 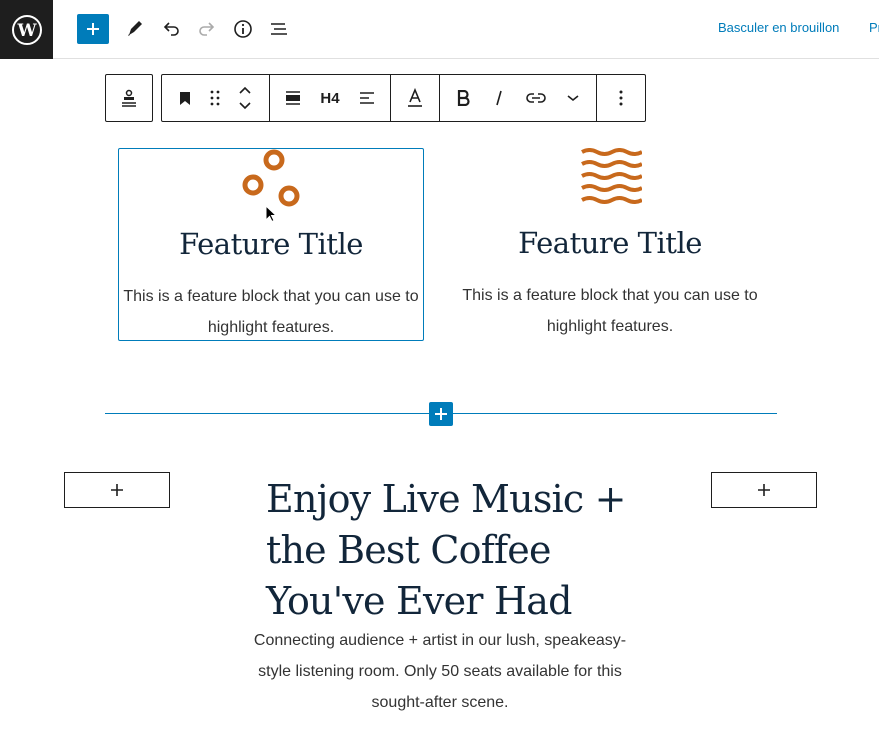 I want to click on drag-handle, so click(x=215, y=98).